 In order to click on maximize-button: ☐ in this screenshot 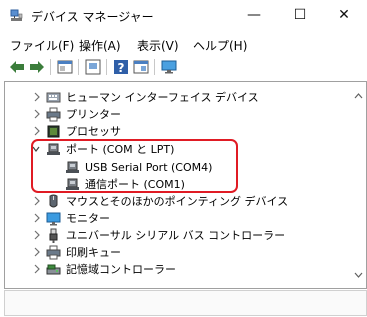, I will do `click(300, 15)`.